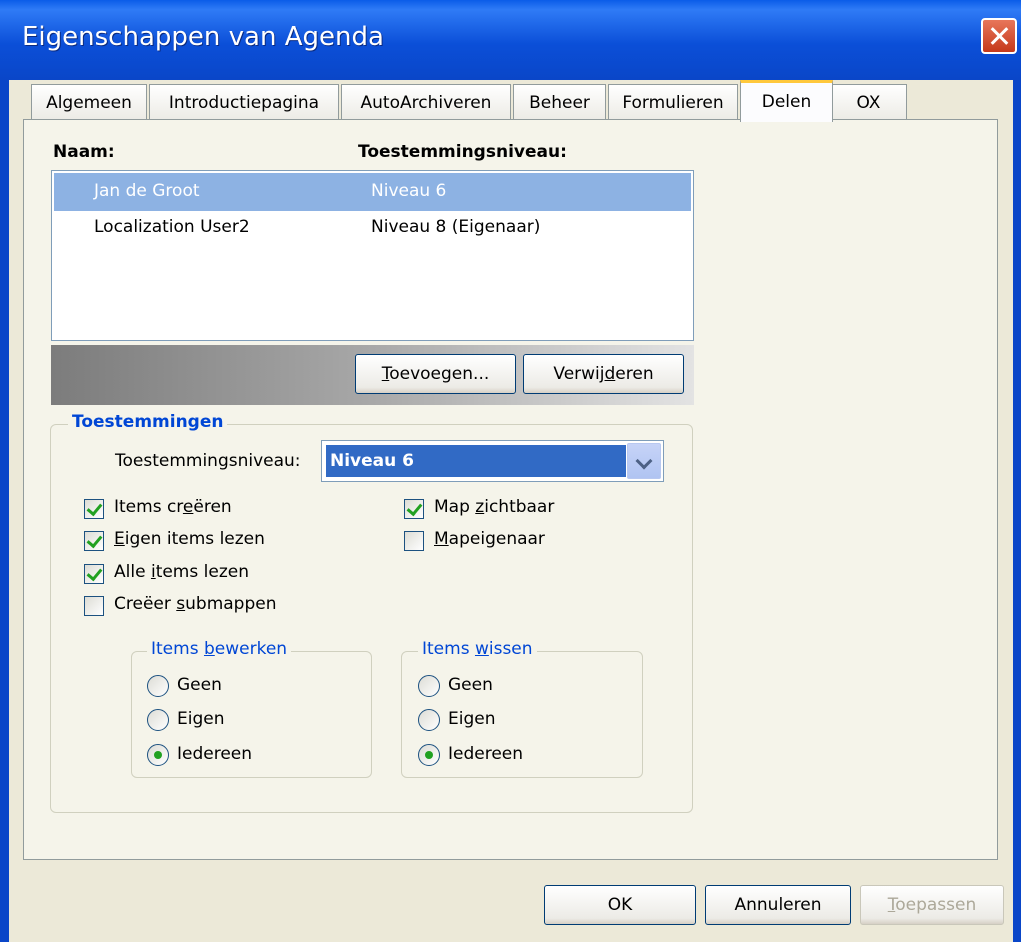  Describe the element at coordinates (429, 720) in the screenshot. I see `delete-own-radio` at that location.